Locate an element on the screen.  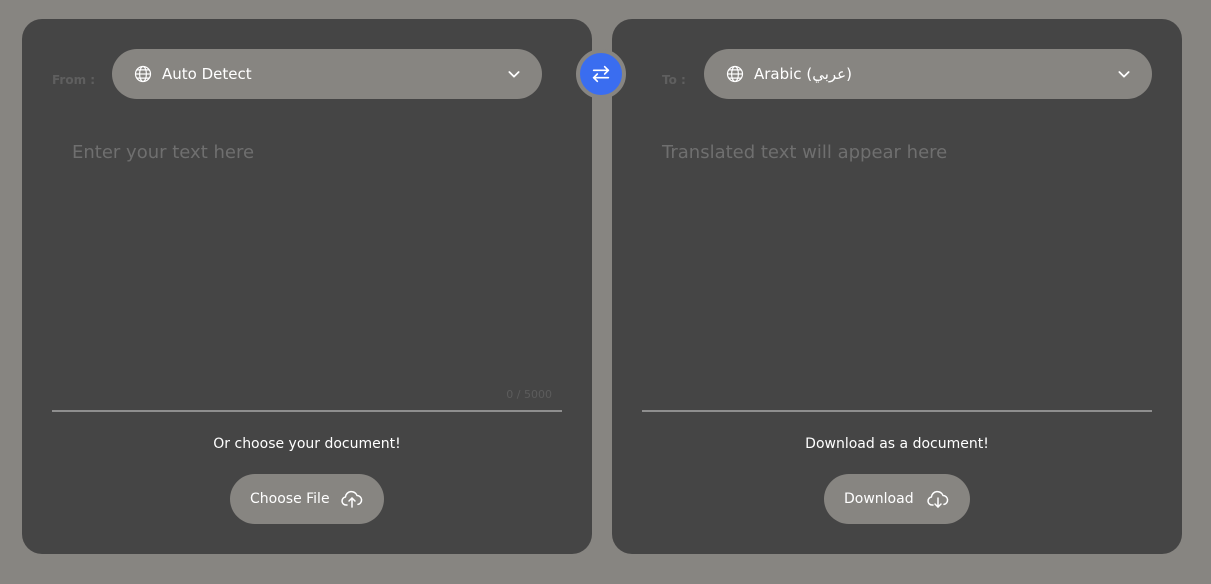
choose-file-button: Choose File is located at coordinates (307, 499).